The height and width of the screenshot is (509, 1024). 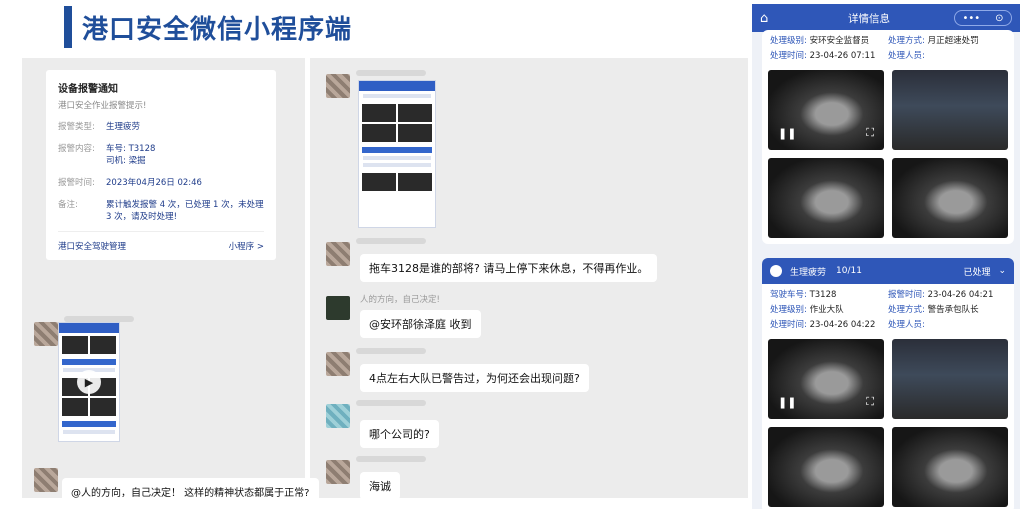 What do you see at coordinates (971, 18) in the screenshot?
I see `more-icon: •••` at bounding box center [971, 18].